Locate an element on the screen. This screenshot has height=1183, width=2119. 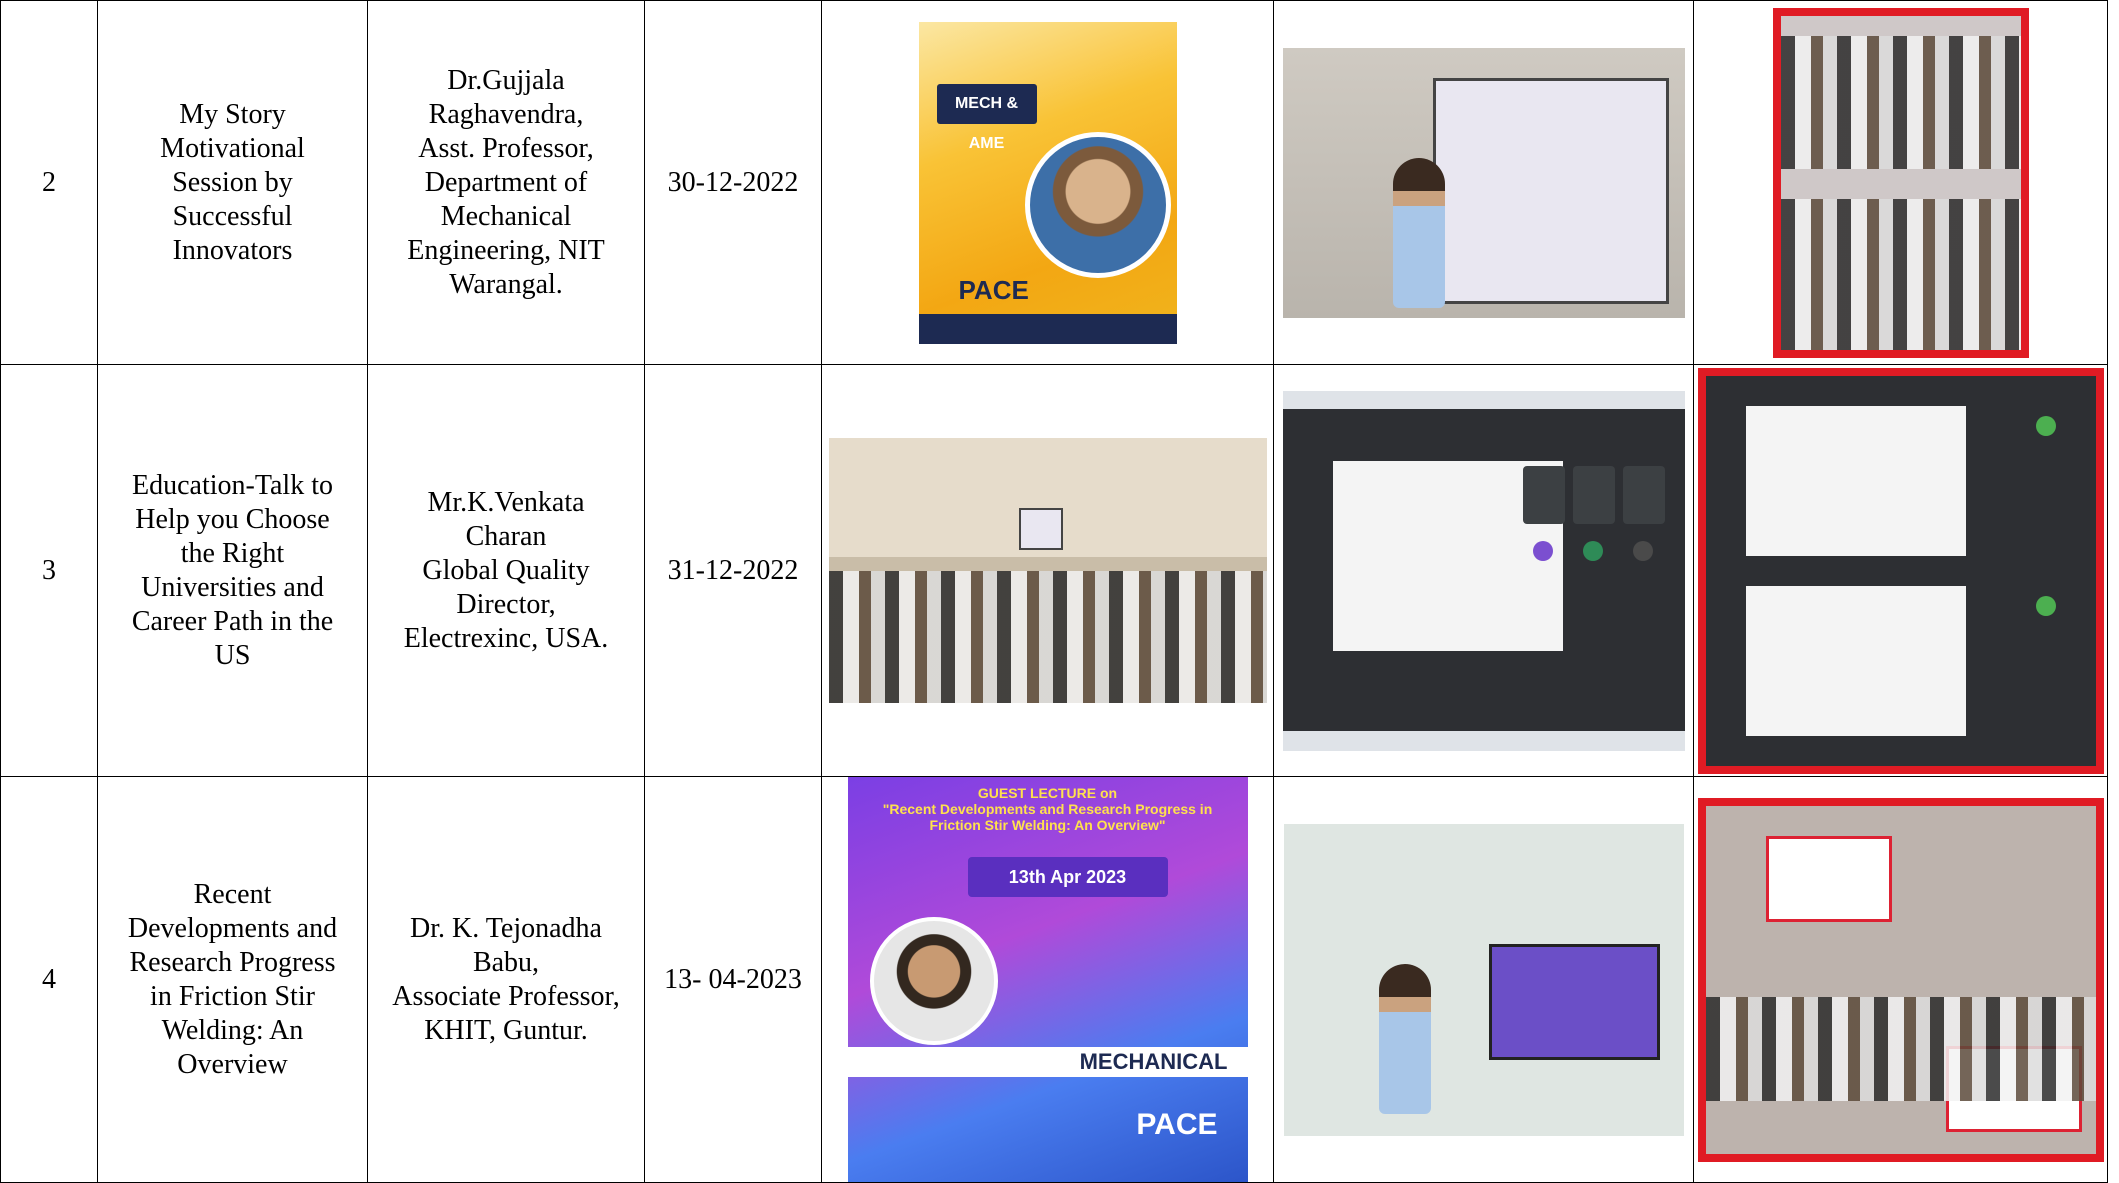
sno-cell: 4 is located at coordinates (49, 979).